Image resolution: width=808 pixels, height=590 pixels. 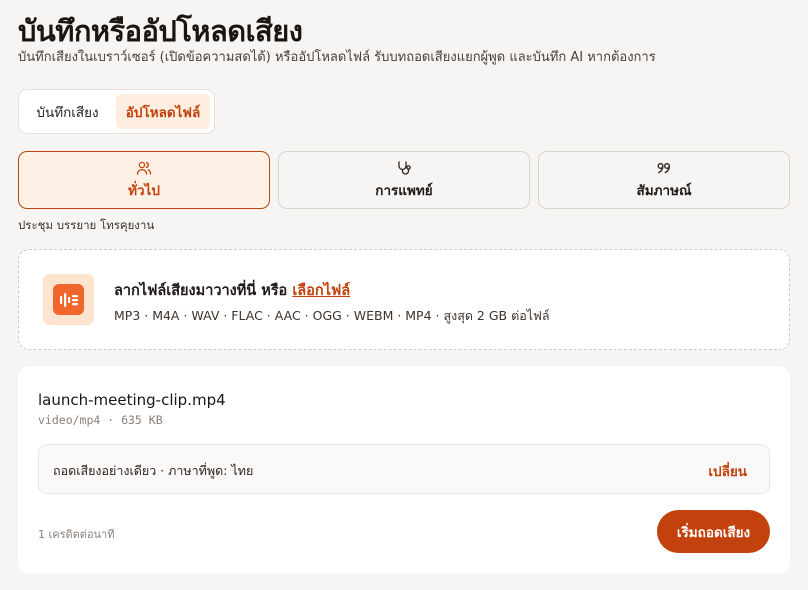 What do you see at coordinates (67, 111) in the screenshot?
I see `record-mode-button: บันทึกเสียง` at bounding box center [67, 111].